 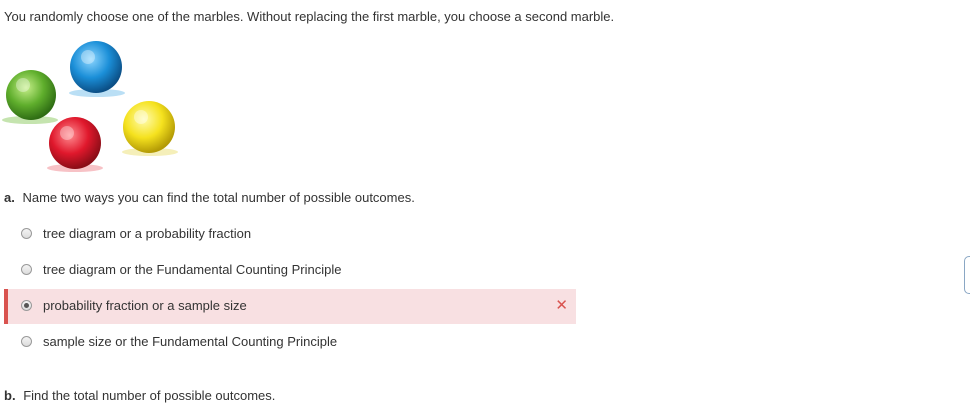 What do you see at coordinates (967, 275) in the screenshot?
I see `side-panel-tab` at bounding box center [967, 275].